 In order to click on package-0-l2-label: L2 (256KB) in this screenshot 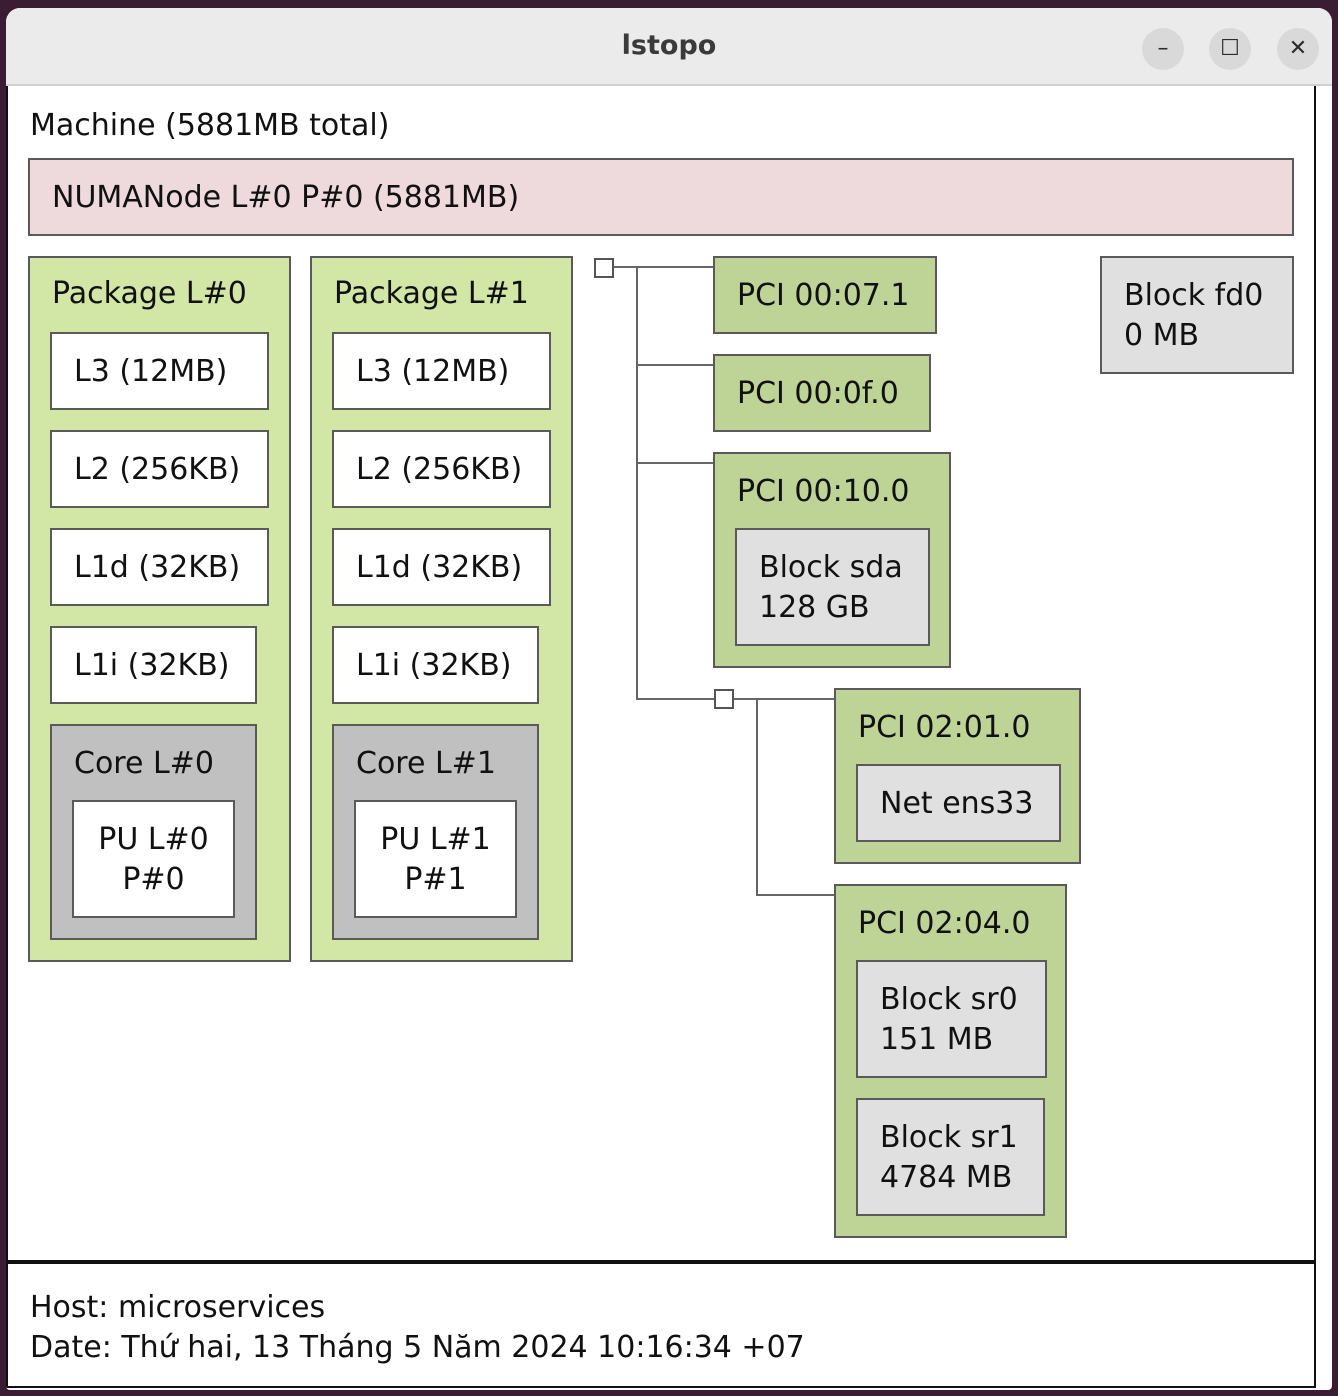, I will do `click(157, 469)`.